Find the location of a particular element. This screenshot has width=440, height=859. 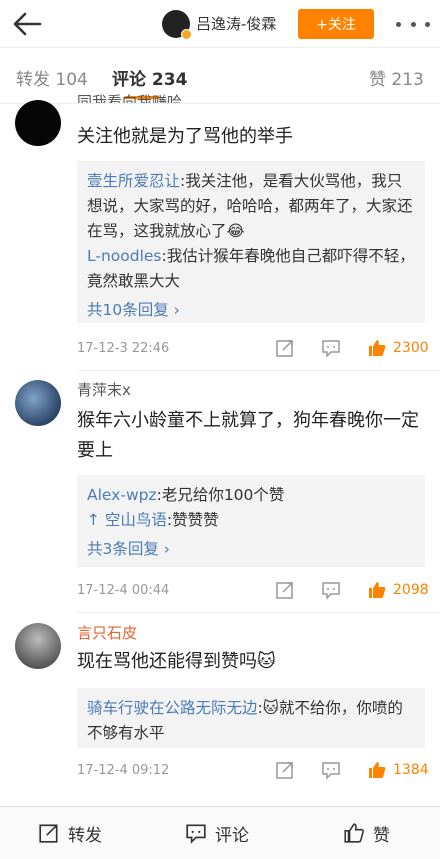

like-button: 赞 is located at coordinates (366, 833).